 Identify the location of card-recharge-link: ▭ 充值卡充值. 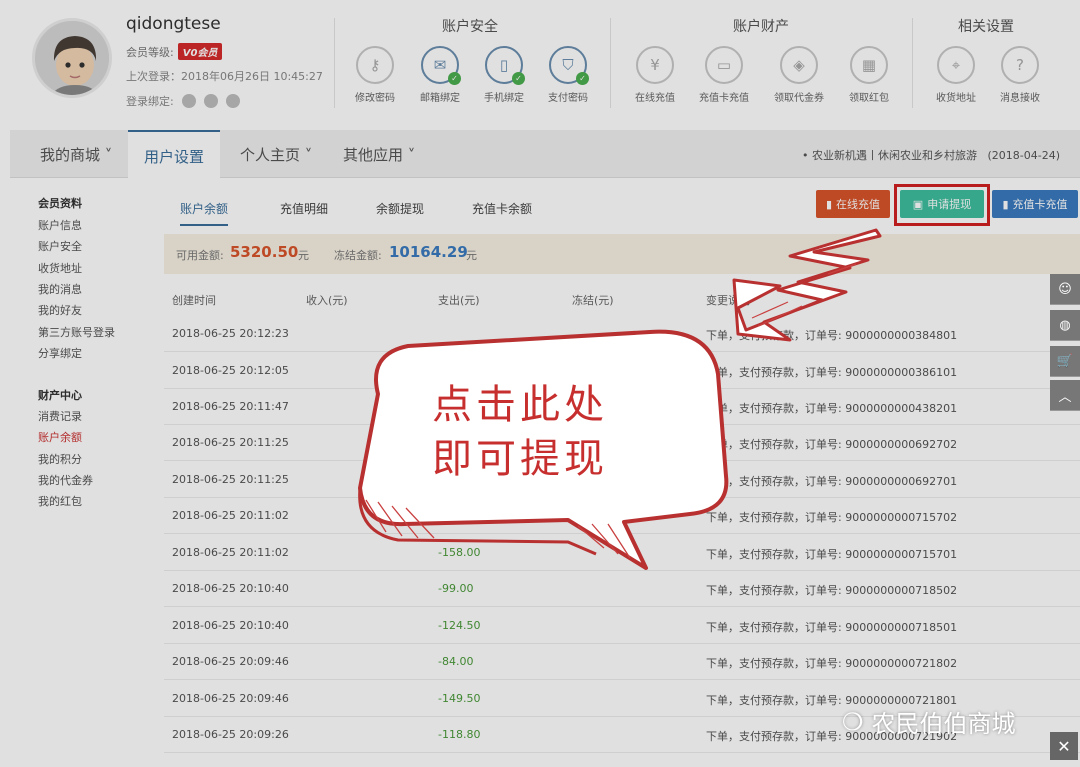
(724, 75).